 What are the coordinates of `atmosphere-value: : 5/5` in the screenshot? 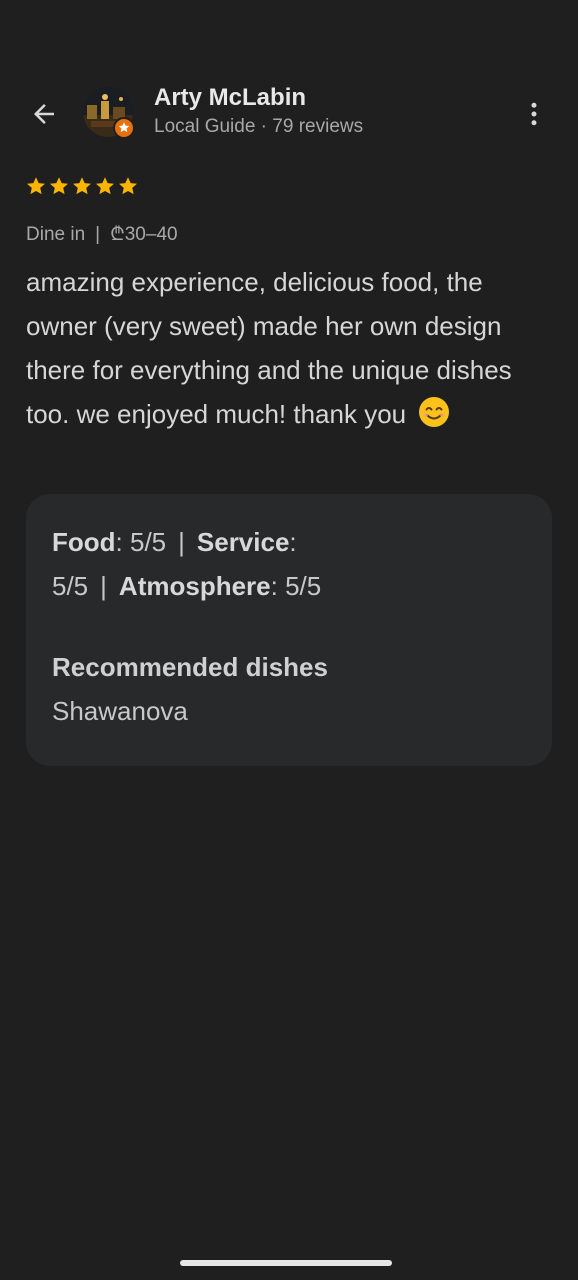 It's located at (296, 586).